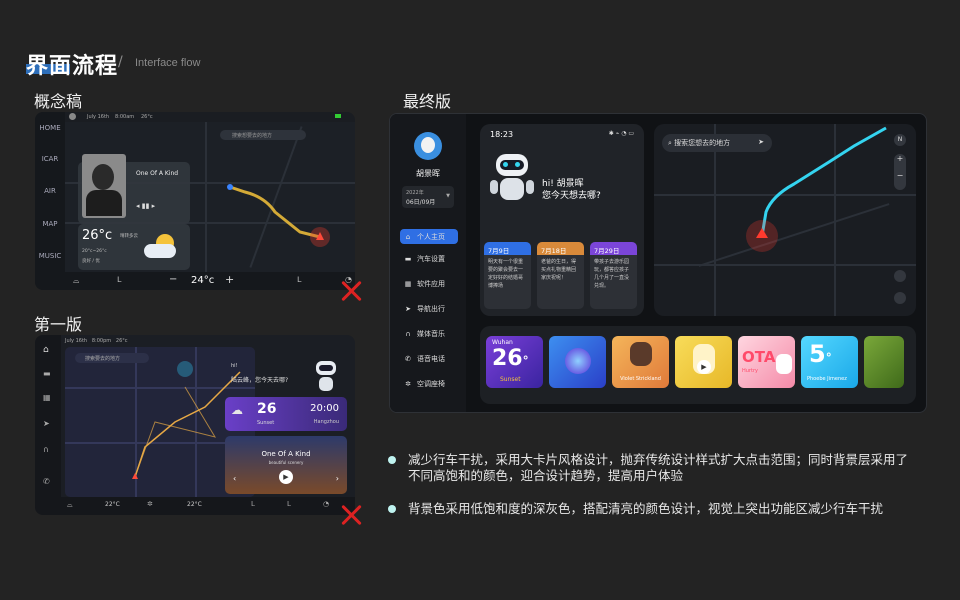  Describe the element at coordinates (125, 117) in the screenshot. I see `concept-time: 8:00am` at that location.